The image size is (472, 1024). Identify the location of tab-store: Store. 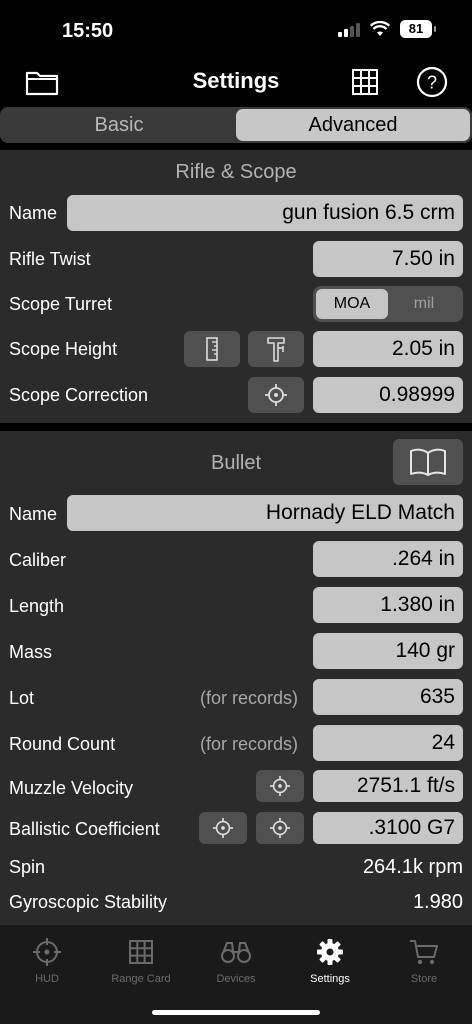
(424, 961).